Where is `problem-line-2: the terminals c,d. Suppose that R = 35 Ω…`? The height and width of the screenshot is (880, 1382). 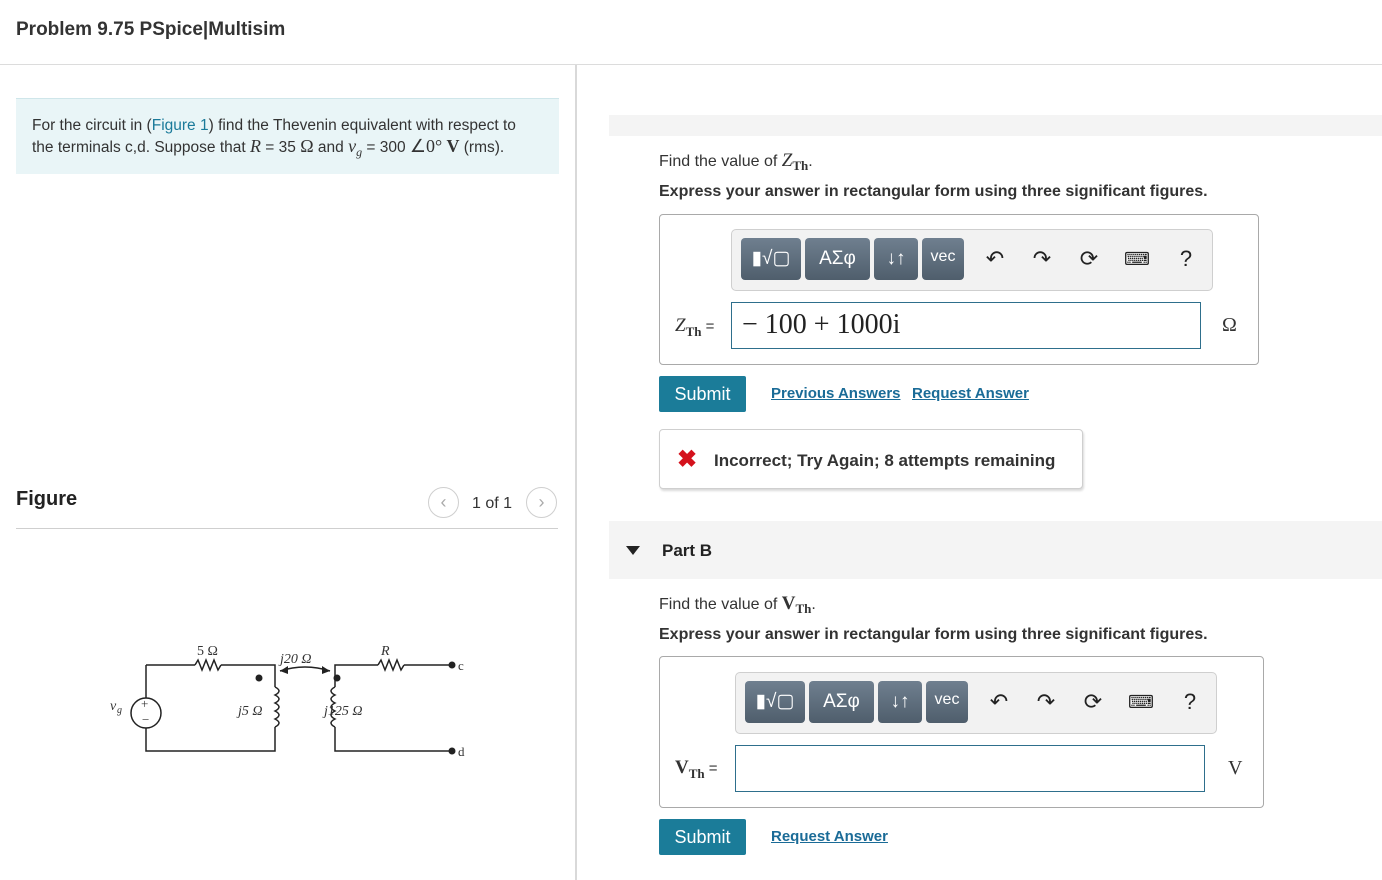 problem-line-2: the terminals c,d. Suppose that R = 35 Ω… is located at coordinates (268, 148).